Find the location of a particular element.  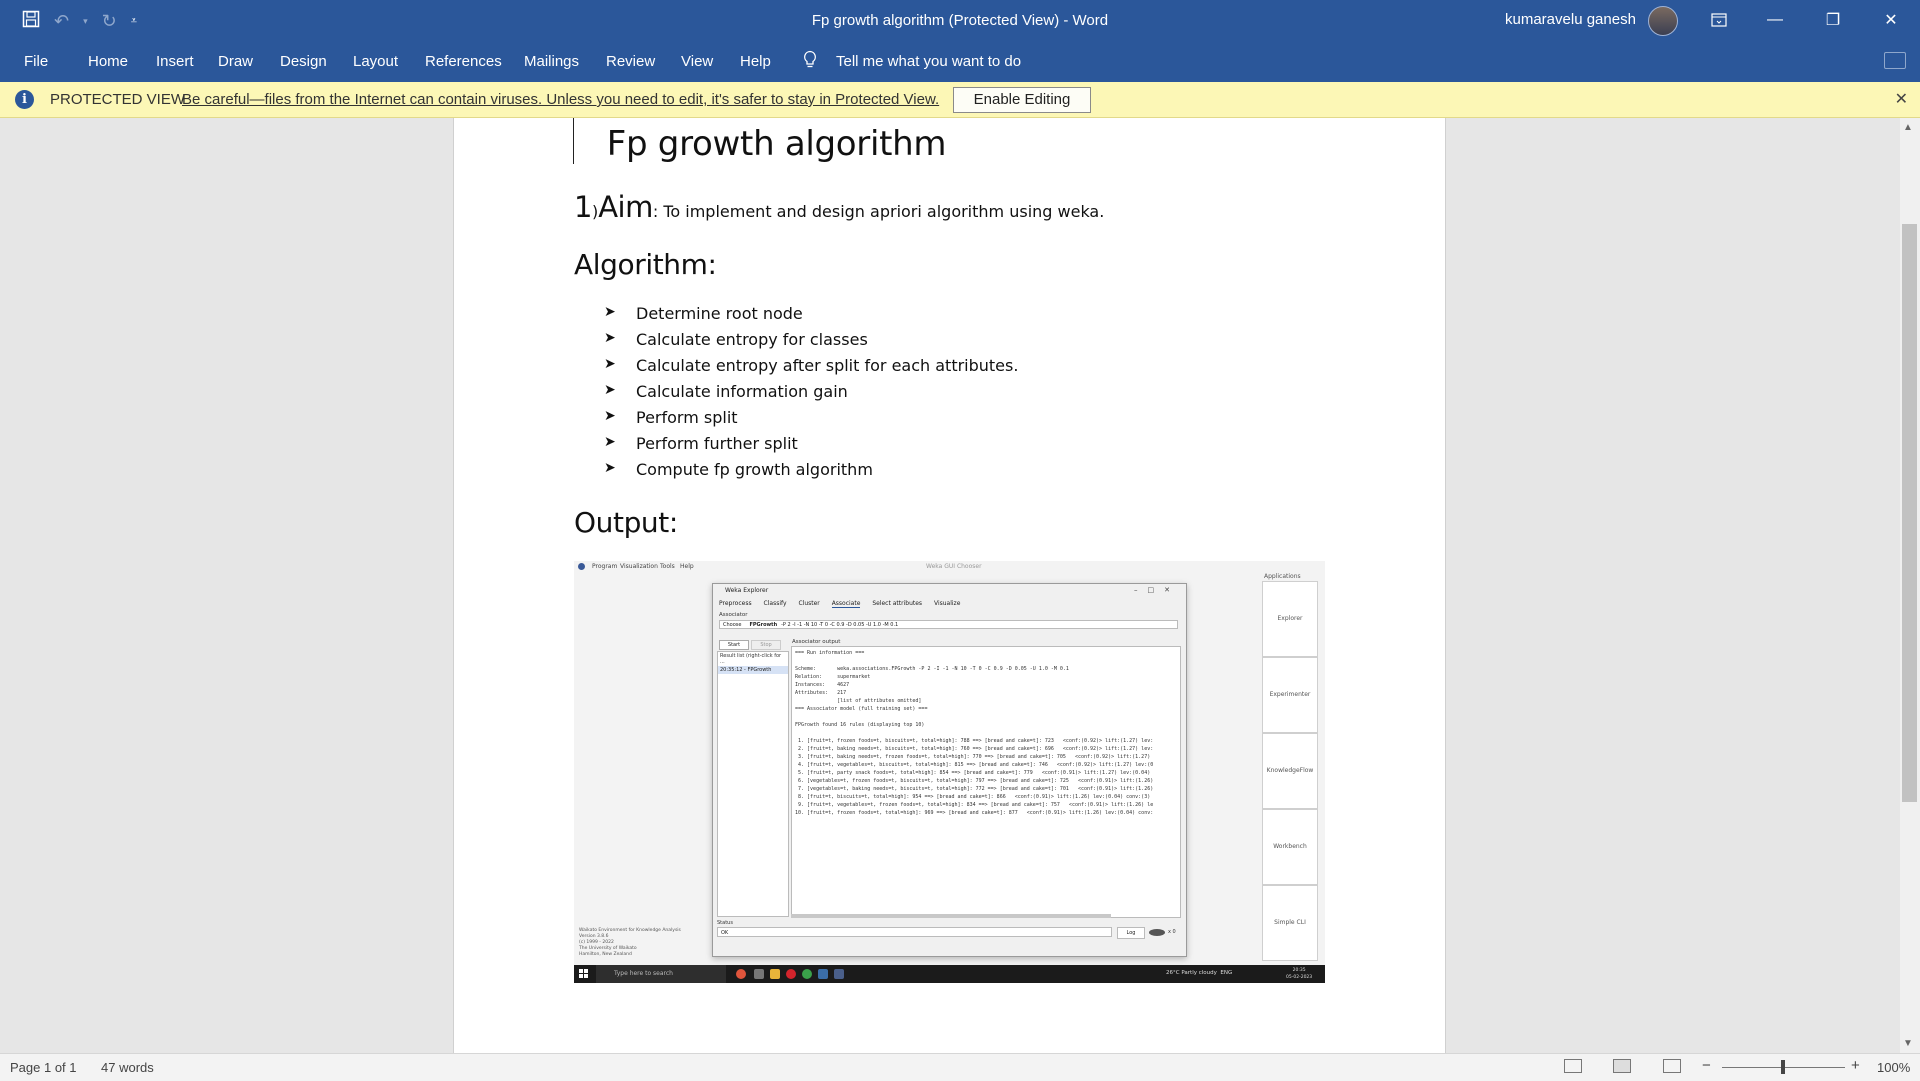

document-title: Fp growth algorithm is located at coordinates (776, 144).